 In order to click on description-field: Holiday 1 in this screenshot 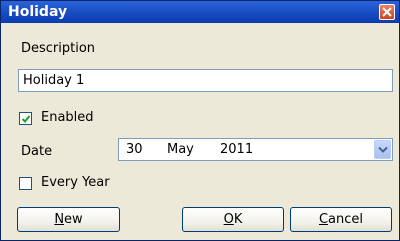, I will do `click(205, 80)`.